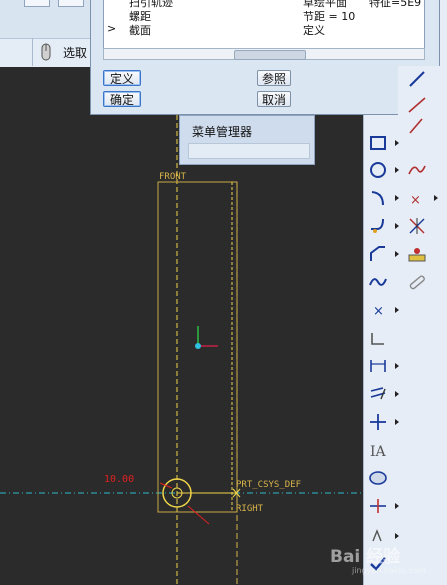 Image resolution: width=447 pixels, height=585 pixels. What do you see at coordinates (417, 254) in the screenshot?
I see `palette-dots-icon` at bounding box center [417, 254].